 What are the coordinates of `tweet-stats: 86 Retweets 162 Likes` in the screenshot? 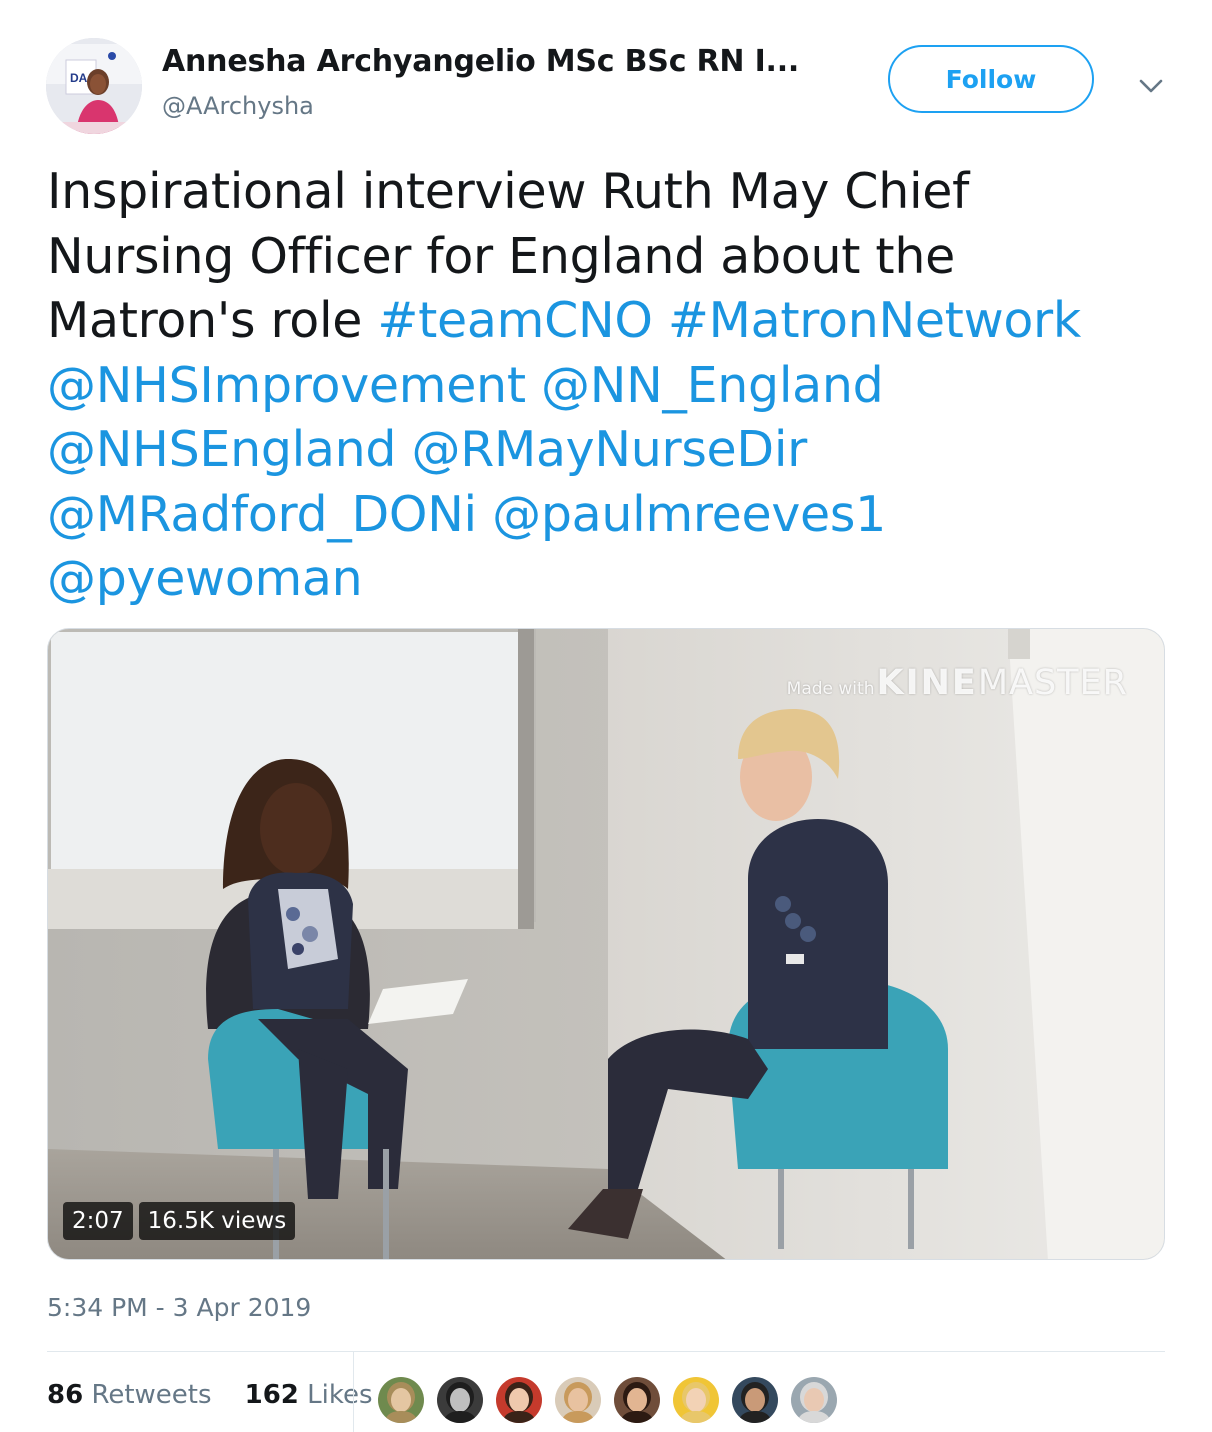 It's located at (210, 1395).